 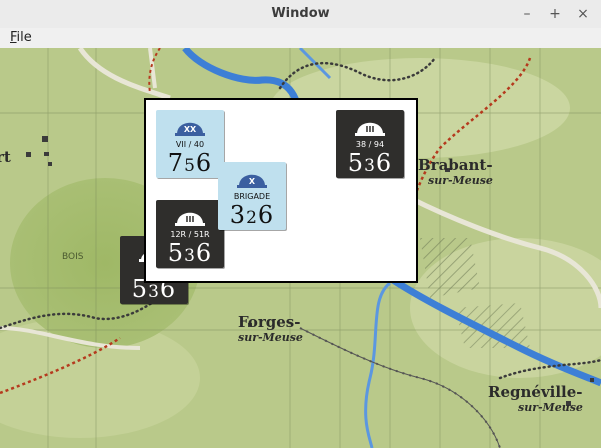 I want to click on minimize-button: –, so click(x=527, y=14).